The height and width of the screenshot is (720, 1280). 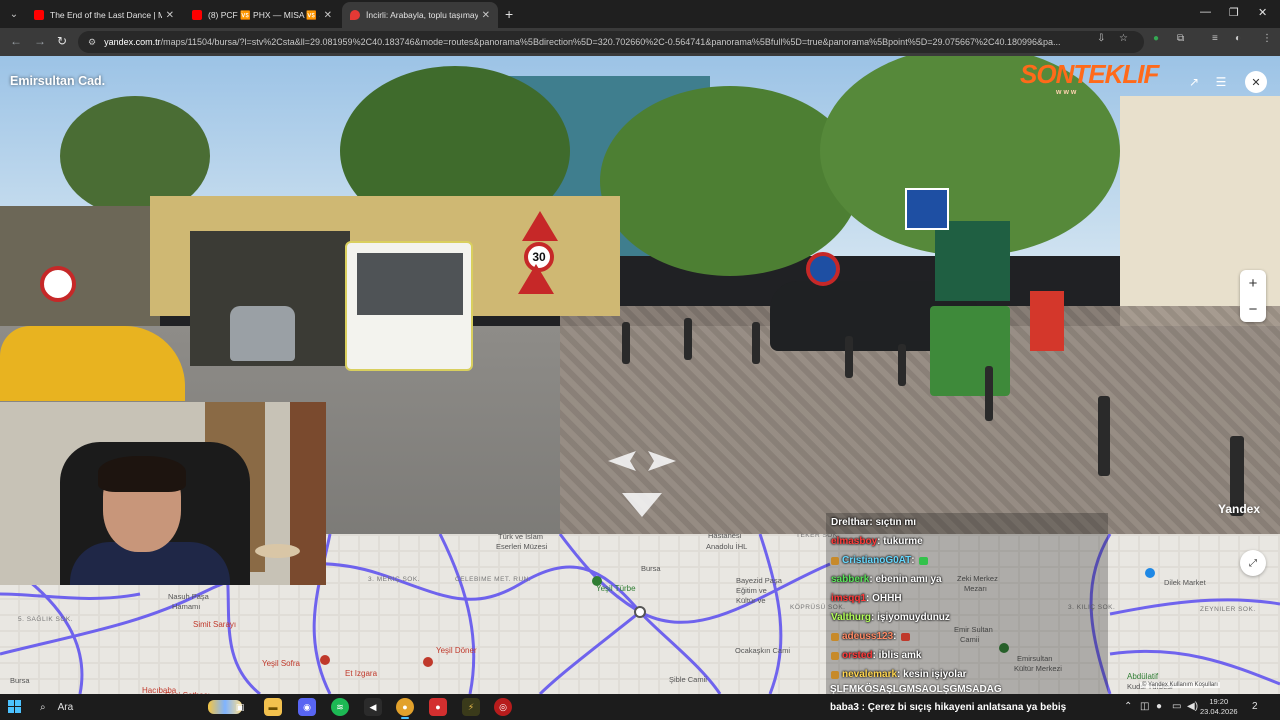 I want to click on map-place-label: Türk ve İslam, so click(x=520, y=537).